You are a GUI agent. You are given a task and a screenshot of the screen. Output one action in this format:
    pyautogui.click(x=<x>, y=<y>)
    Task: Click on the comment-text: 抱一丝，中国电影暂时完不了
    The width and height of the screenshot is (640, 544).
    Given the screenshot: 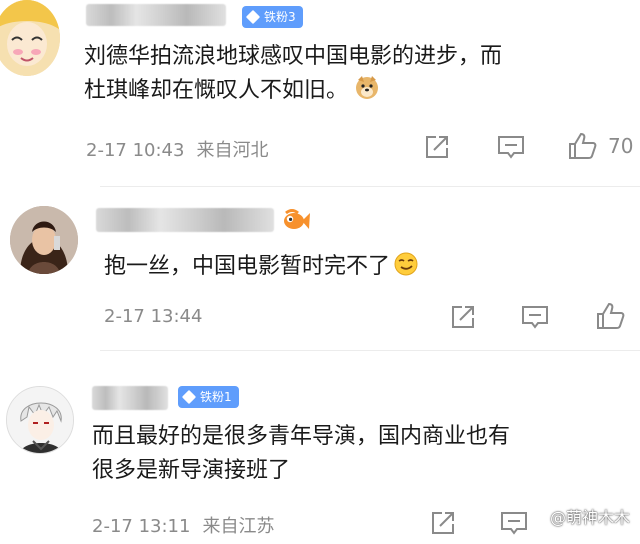 What is the action you would take?
    pyautogui.click(x=364, y=268)
    